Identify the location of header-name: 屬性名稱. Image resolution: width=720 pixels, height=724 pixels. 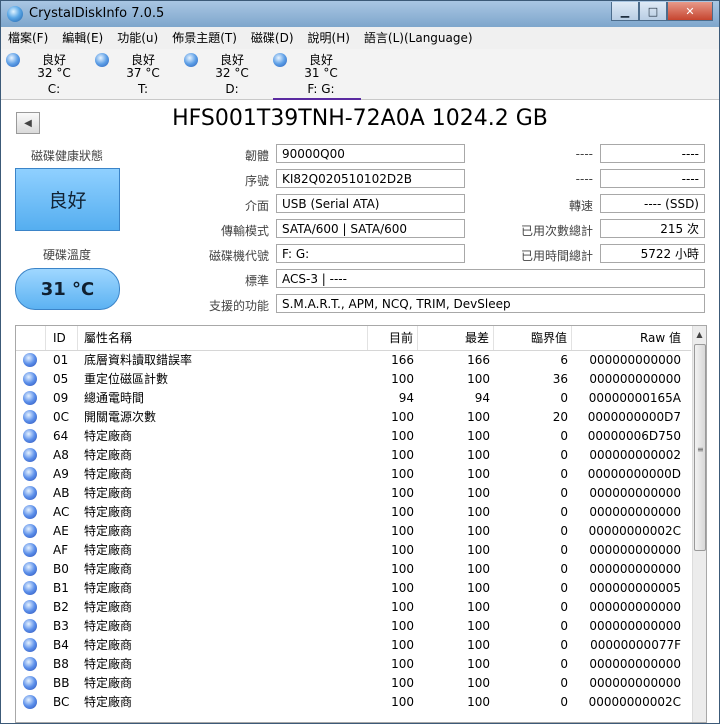
(223, 338).